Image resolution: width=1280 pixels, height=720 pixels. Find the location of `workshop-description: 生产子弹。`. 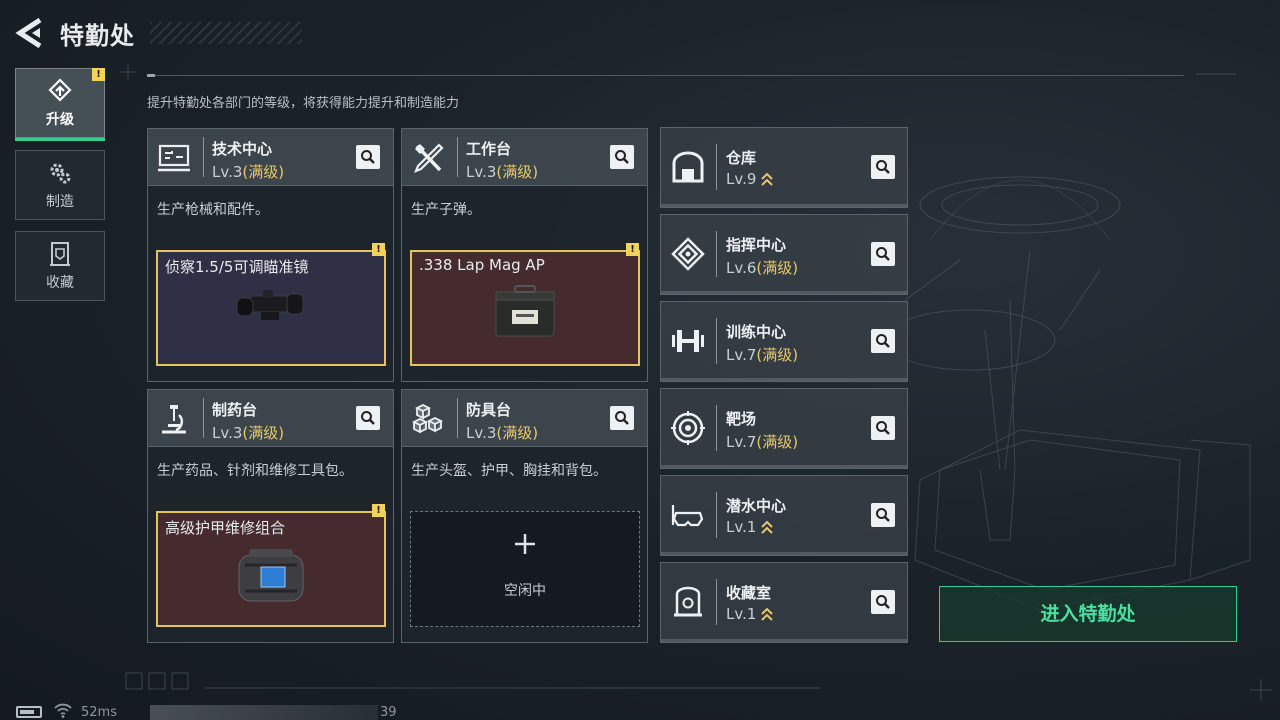

workshop-description: 生产子弹。 is located at coordinates (446, 210).